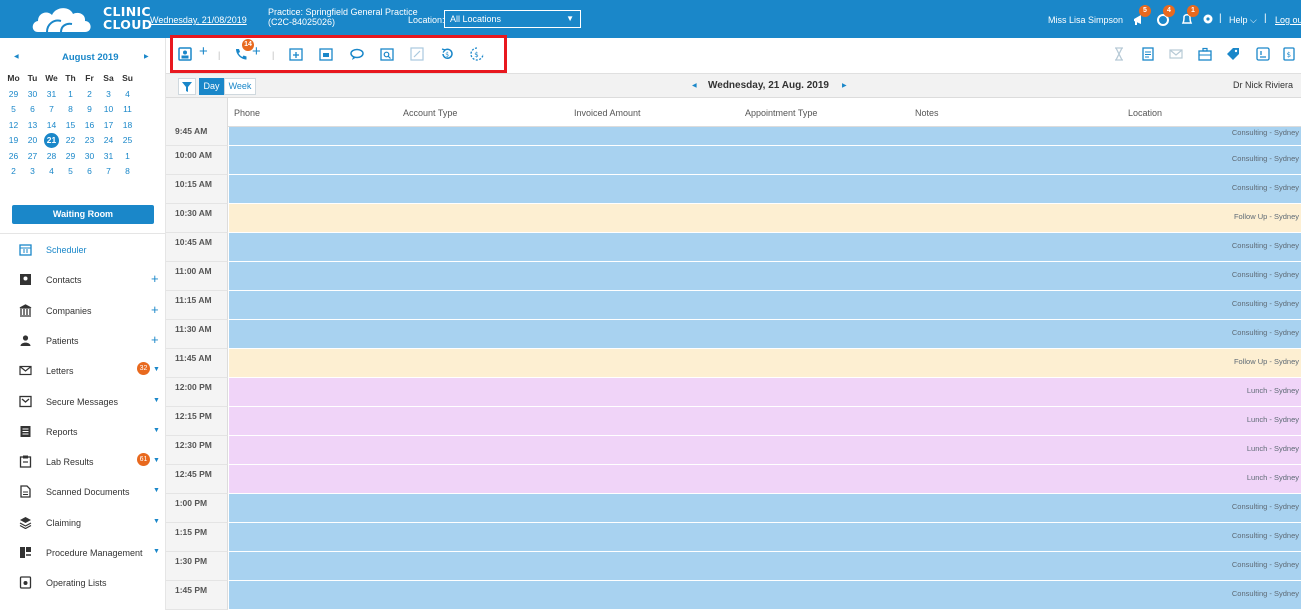  I want to click on calendar-day: 15, so click(70, 126).